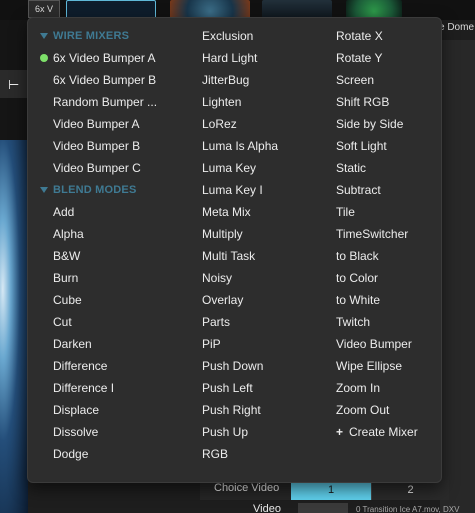 Image resolution: width=475 pixels, height=513 pixels. What do you see at coordinates (253, 344) in the screenshot?
I see `menu-item-pip: PiP` at bounding box center [253, 344].